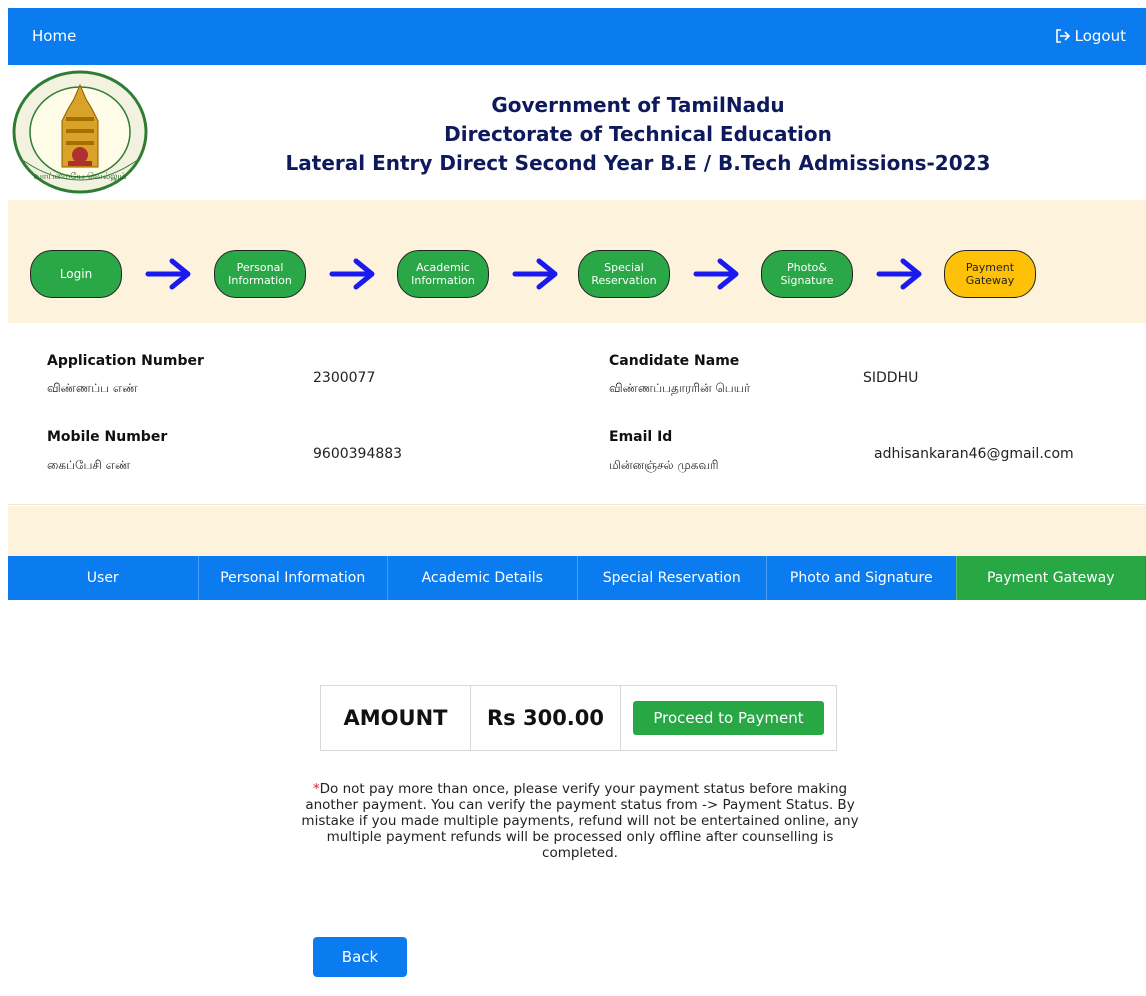  I want to click on email-id-value: adhisankaran46@gmail.com, so click(974, 454).